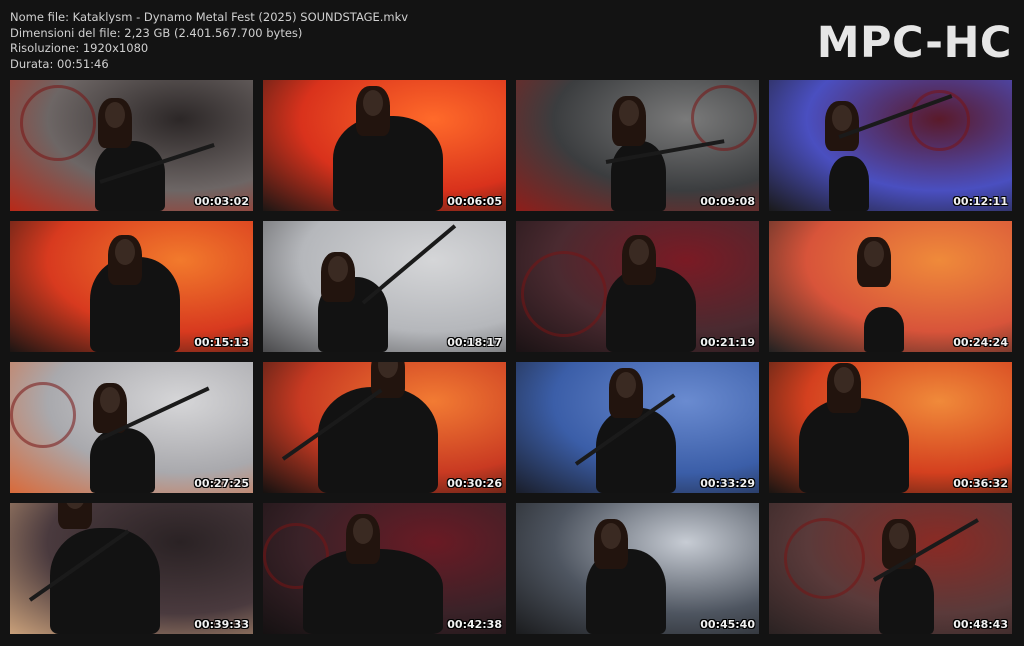  I want to click on duration-line: Durata: 00:51:46, so click(59, 63).